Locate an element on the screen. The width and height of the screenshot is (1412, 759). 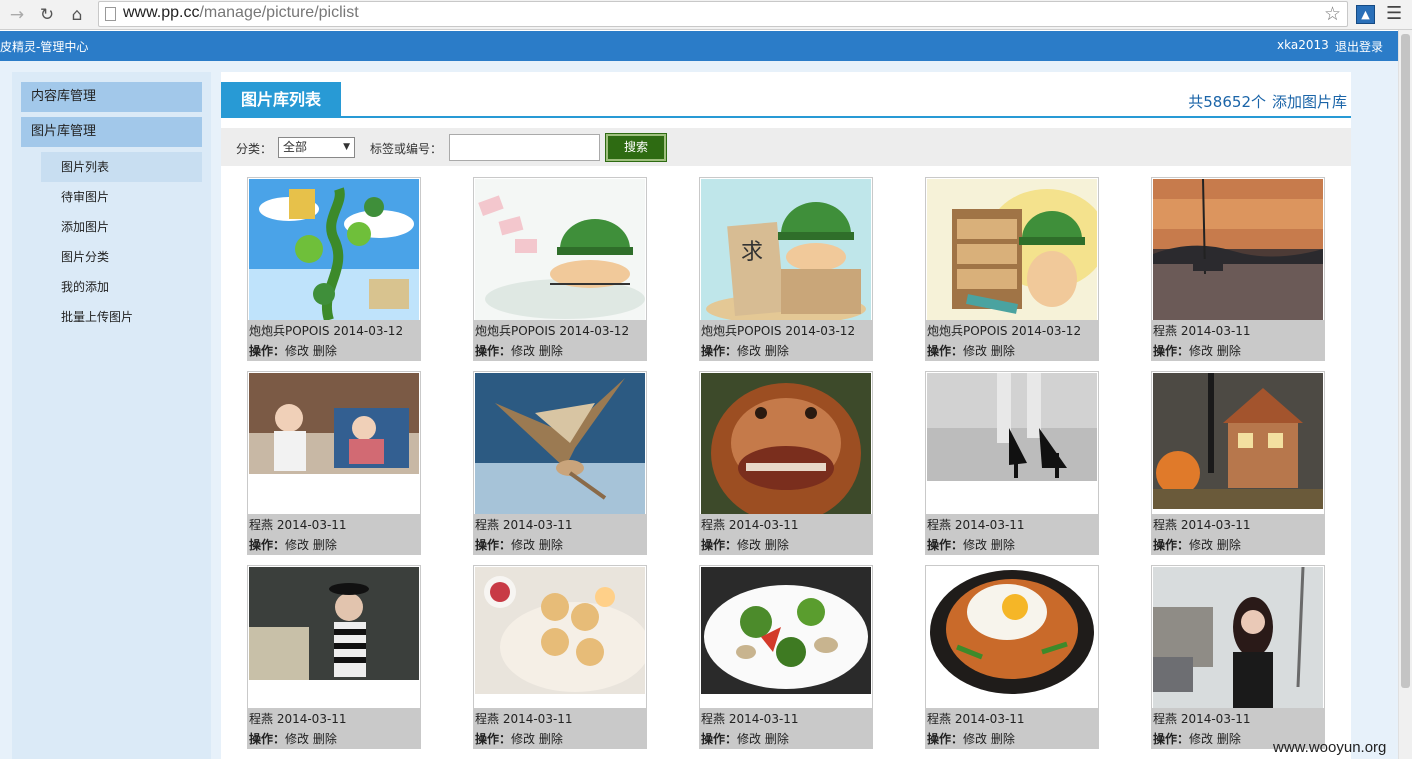
sidebar-section-pictures: 图片库管理 is located at coordinates (111, 132).